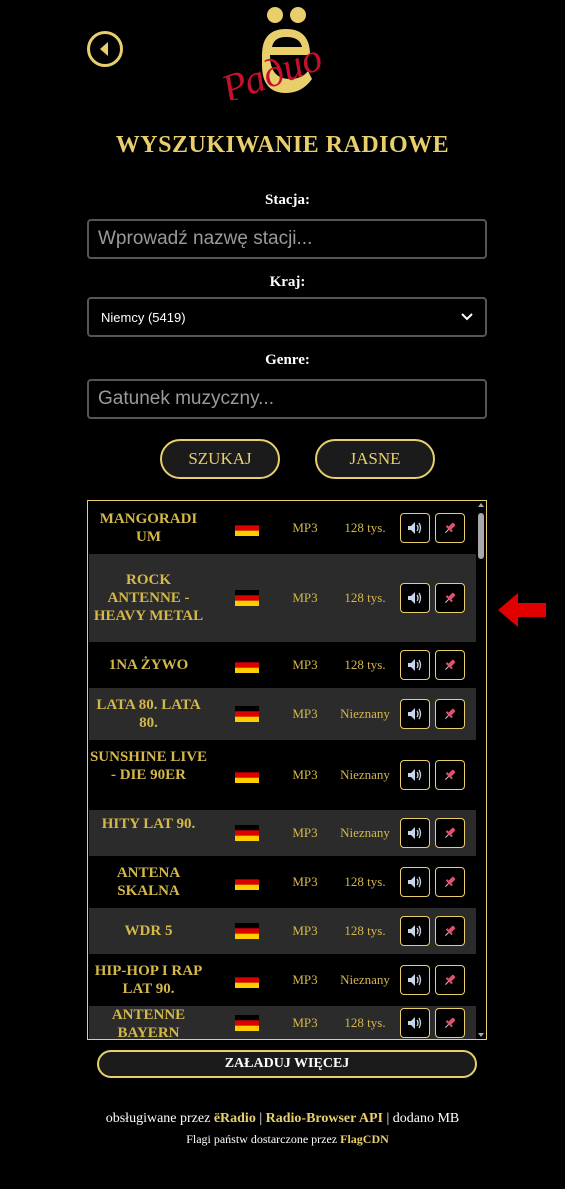 The image size is (565, 1189). What do you see at coordinates (283, 714) in the screenshot?
I see `station-row: LATA 80. LATA 80. MP3 Nieznany` at bounding box center [283, 714].